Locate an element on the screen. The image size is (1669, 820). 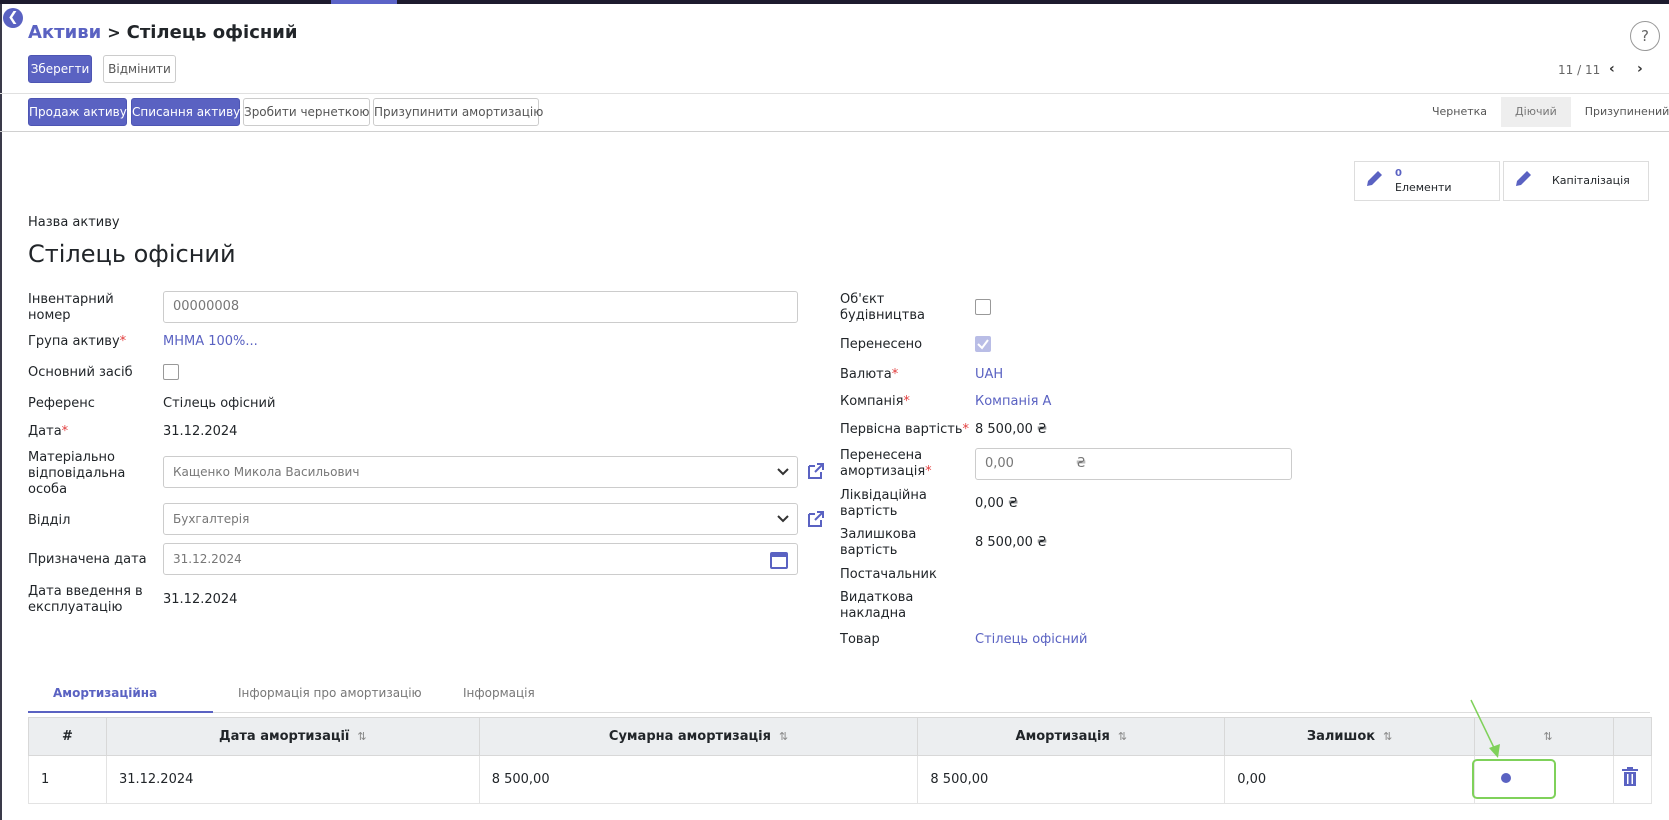
transferred-depreciation-label: Перенесена амортизація* is located at coordinates (886, 463).